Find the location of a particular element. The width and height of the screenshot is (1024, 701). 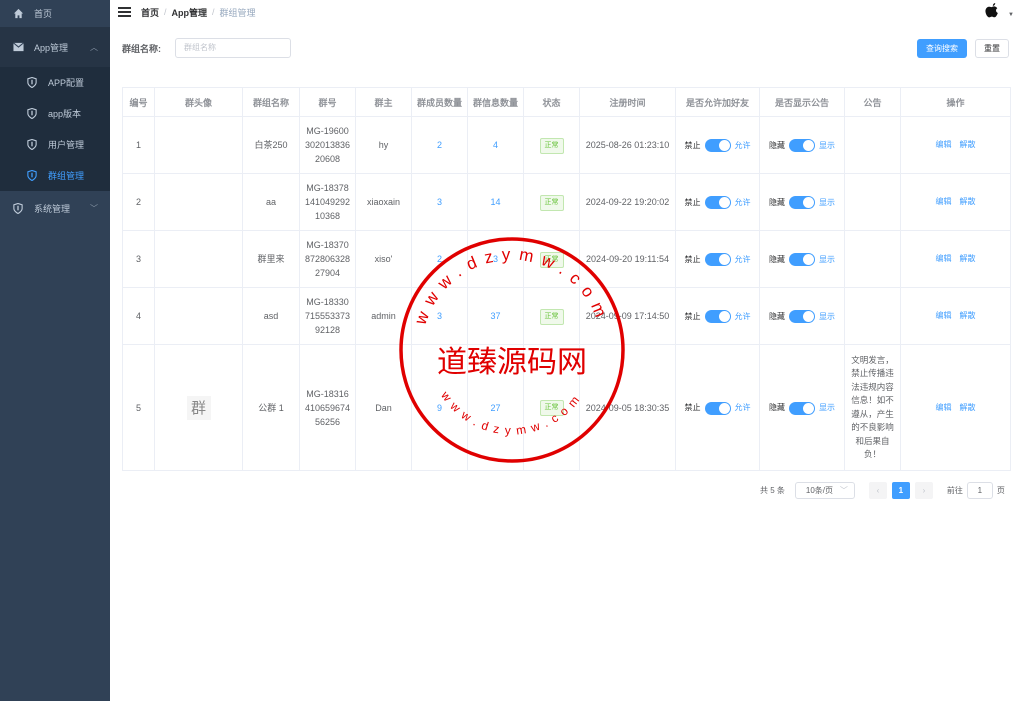

switch-on-label: 允许 is located at coordinates (742, 316).